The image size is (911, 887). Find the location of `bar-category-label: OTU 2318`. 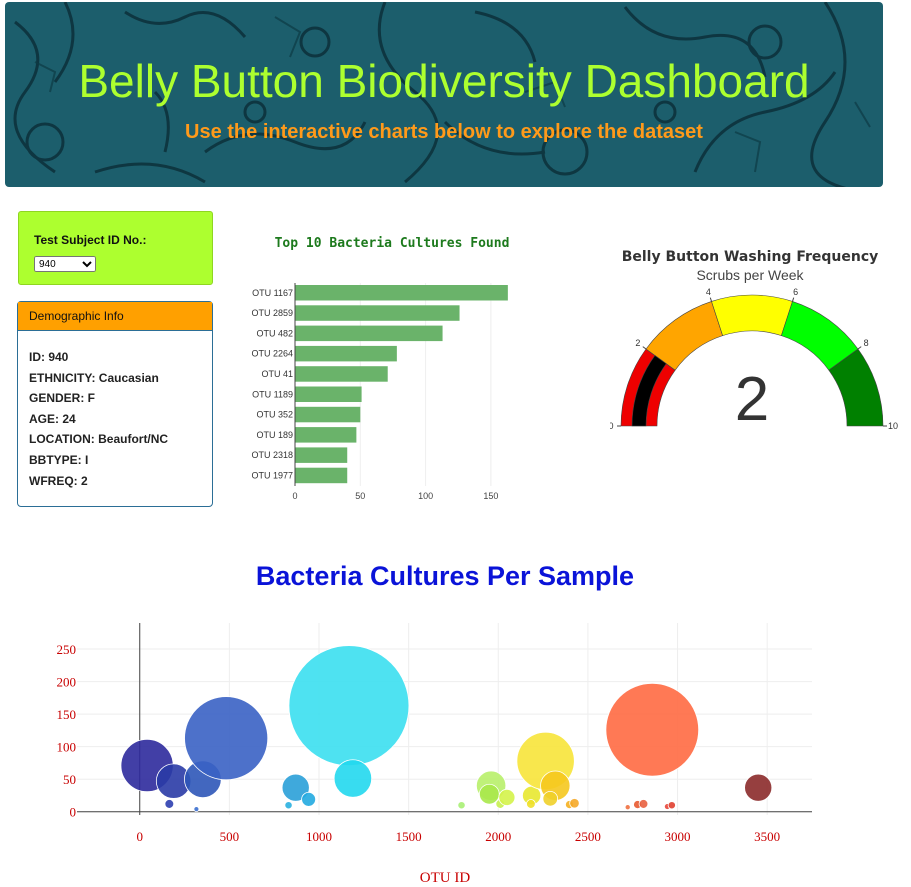

bar-category-label: OTU 2318 is located at coordinates (272, 455).